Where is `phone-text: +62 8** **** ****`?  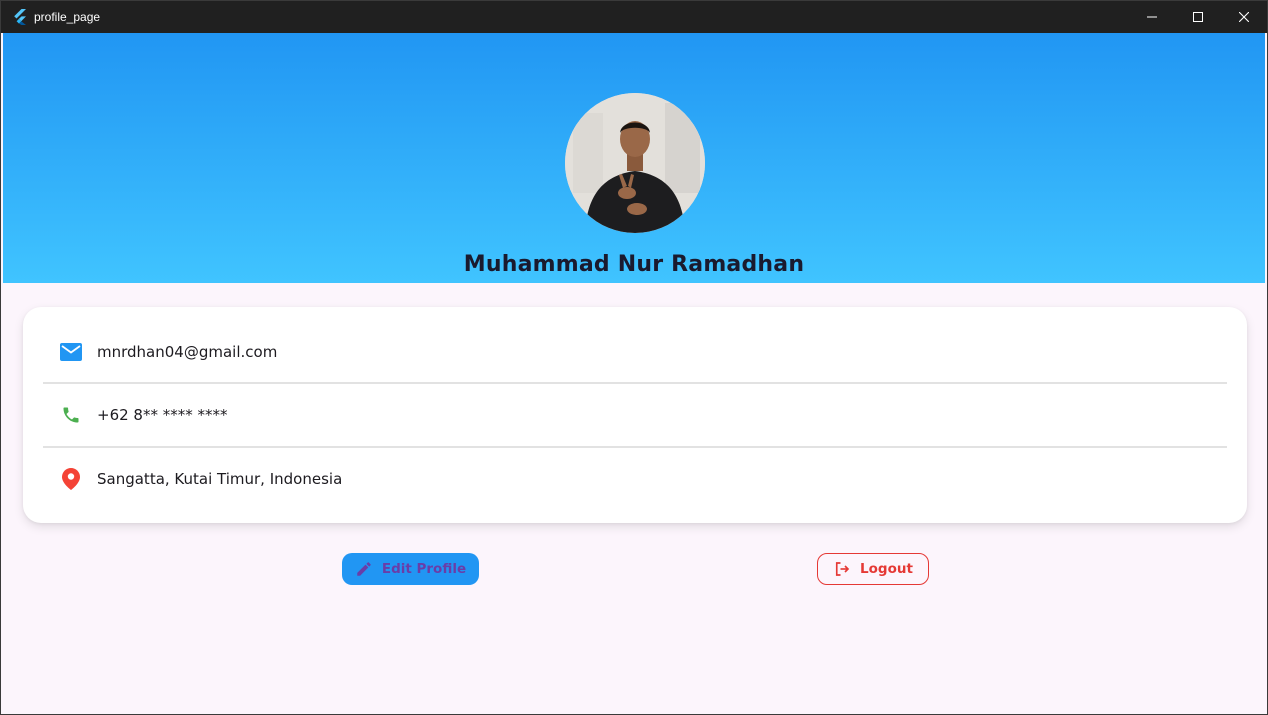 phone-text: +62 8** **** **** is located at coordinates (162, 415).